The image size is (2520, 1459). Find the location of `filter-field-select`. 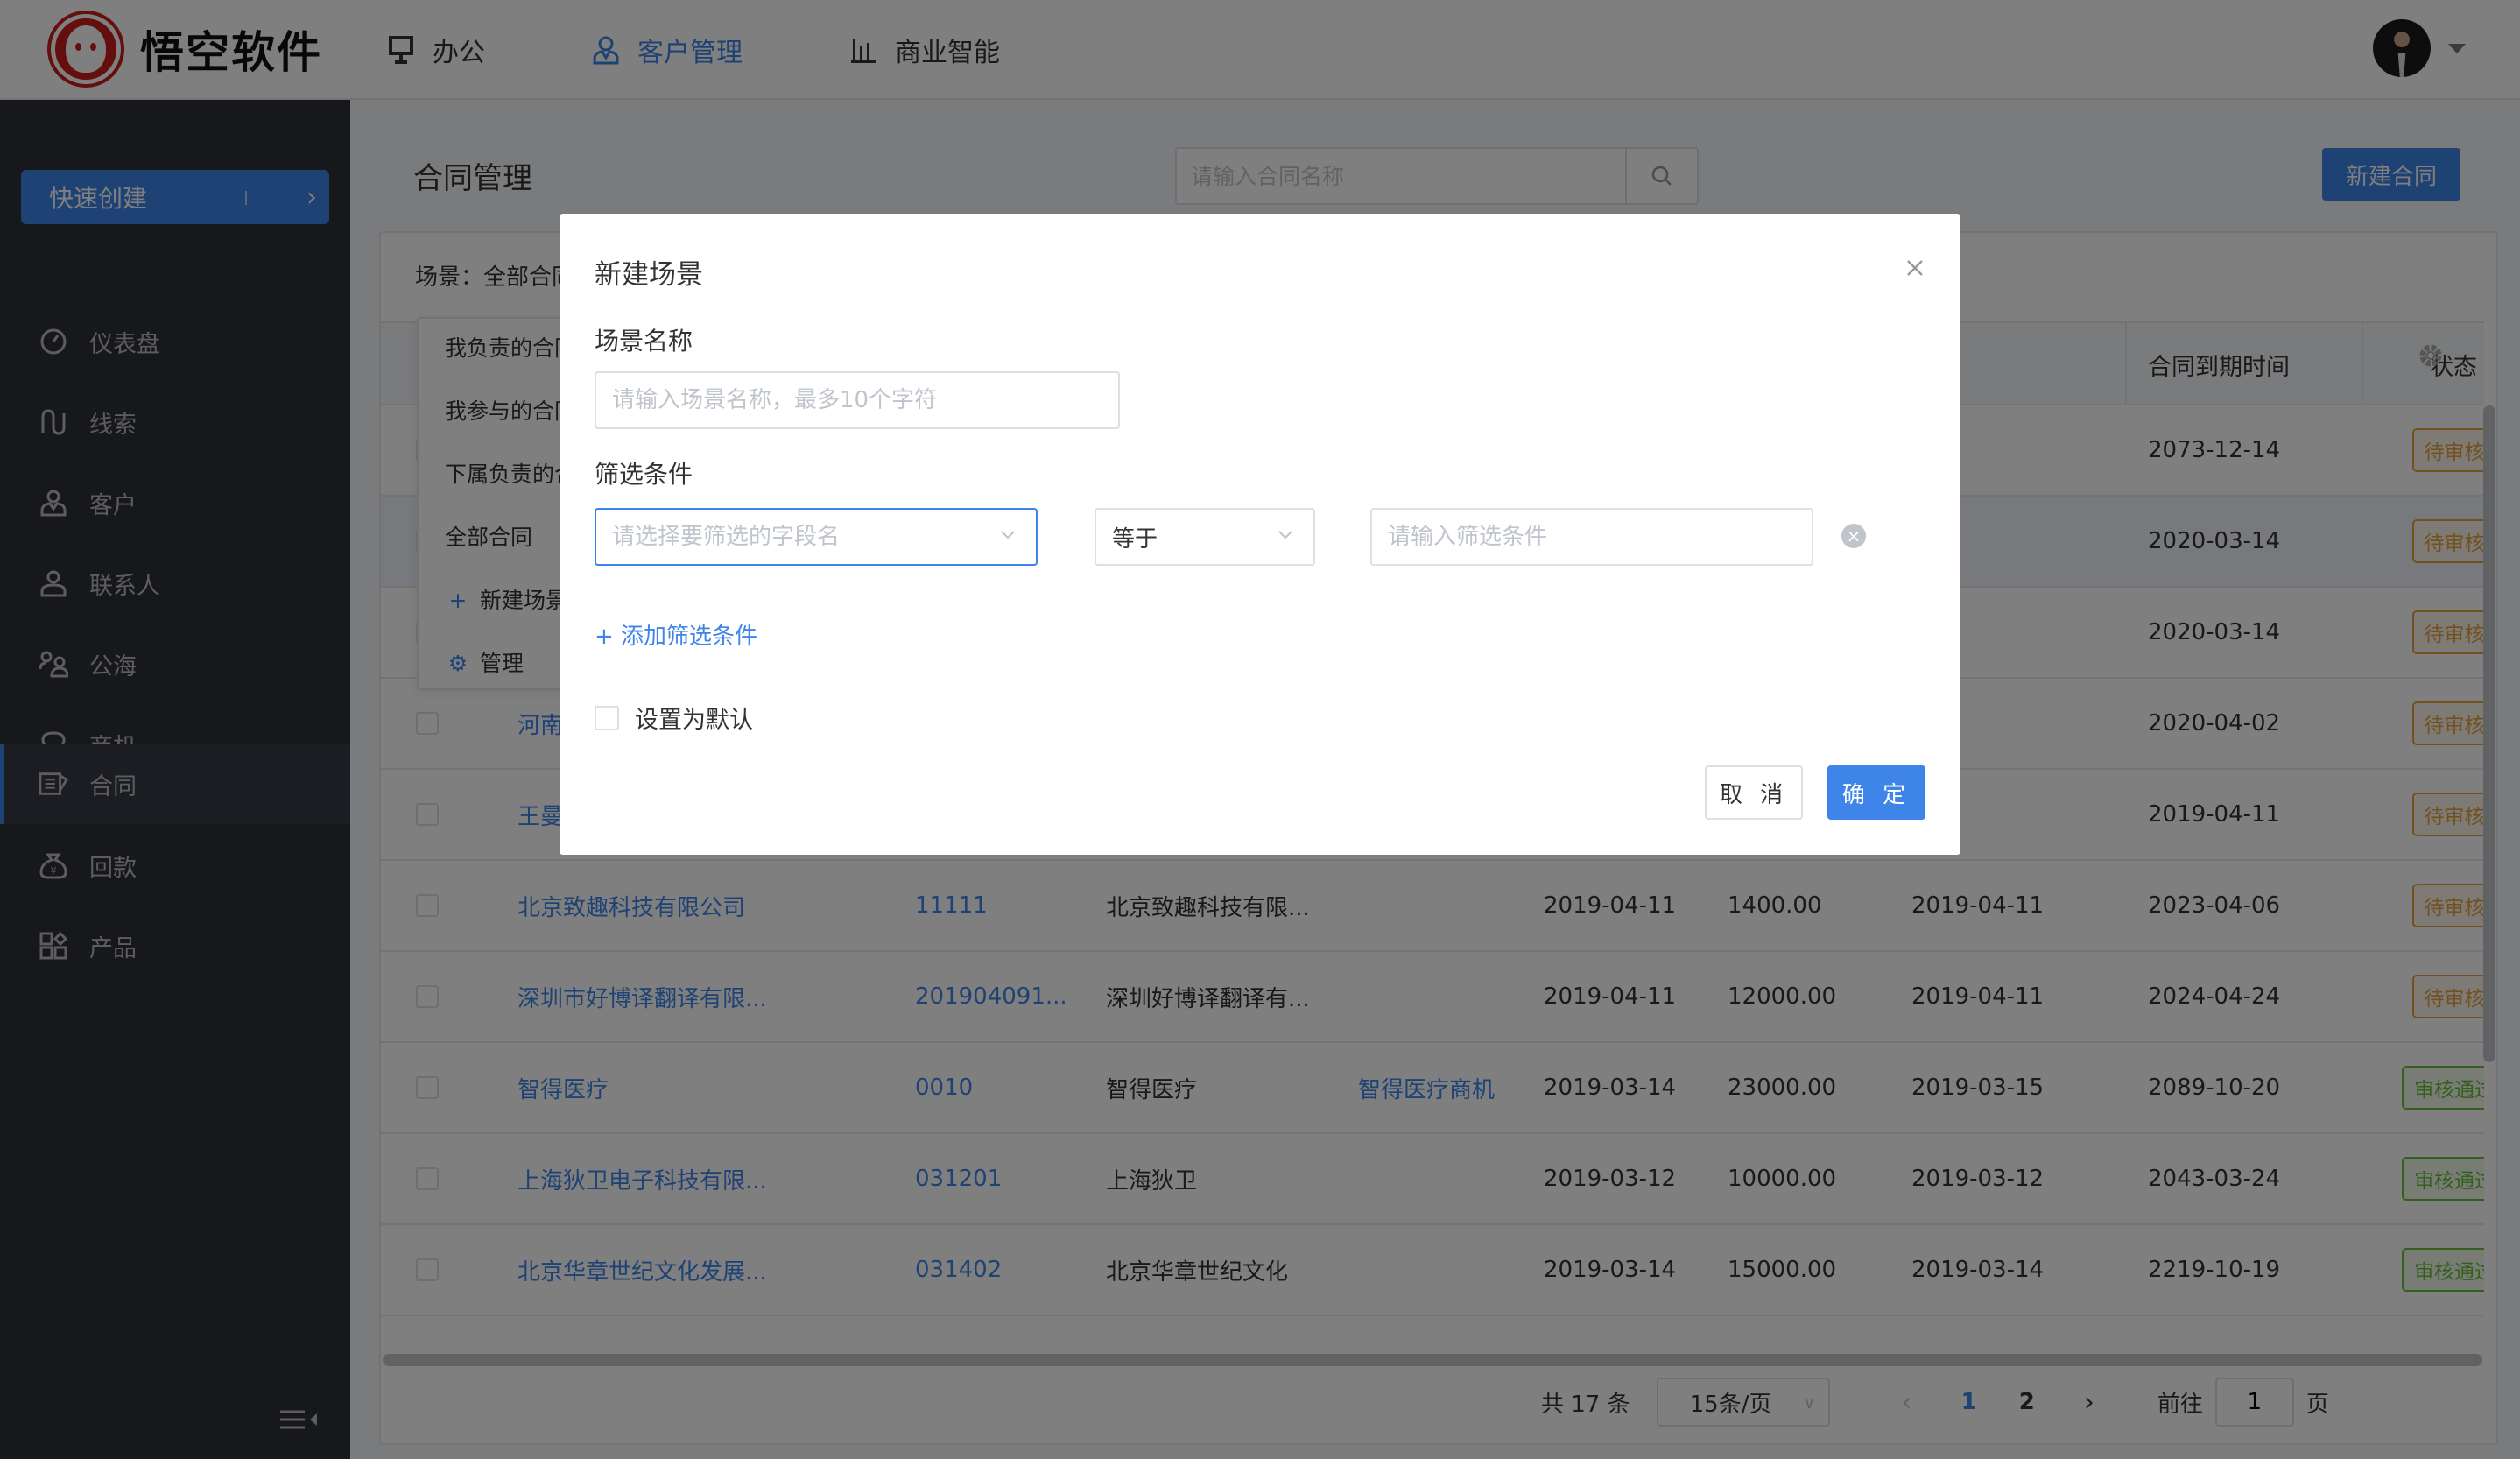

filter-field-select is located at coordinates (816, 537).